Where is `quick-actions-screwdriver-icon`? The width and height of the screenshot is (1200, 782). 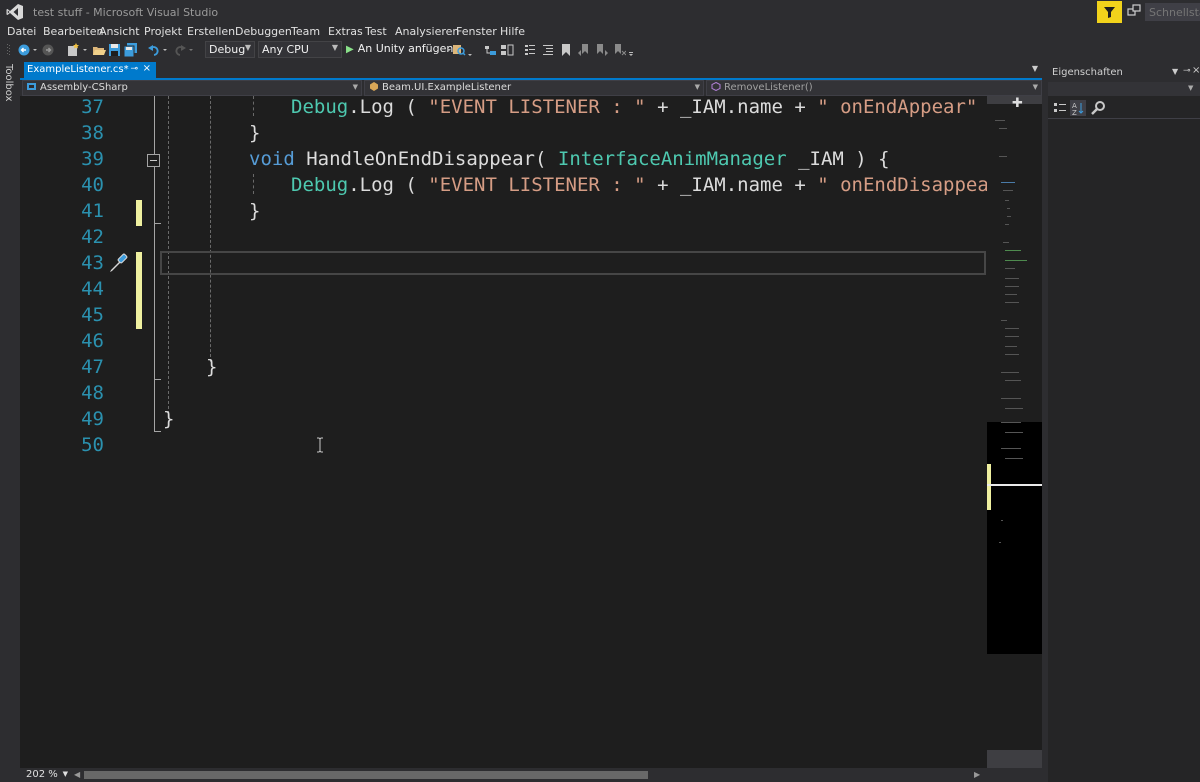
quick-actions-screwdriver-icon is located at coordinates (118, 263).